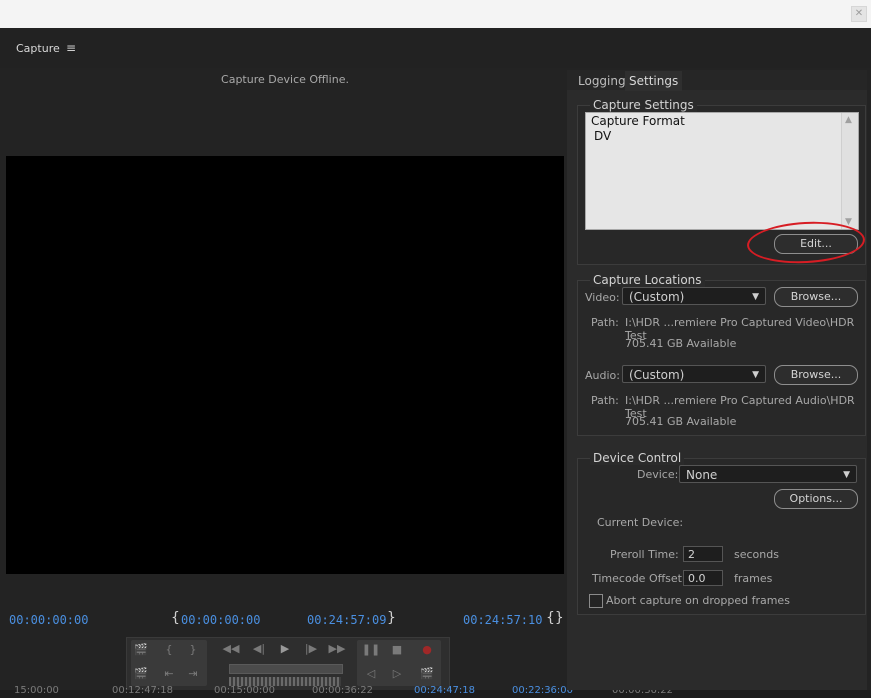  I want to click on tab-settings: Settings, so click(654, 81).